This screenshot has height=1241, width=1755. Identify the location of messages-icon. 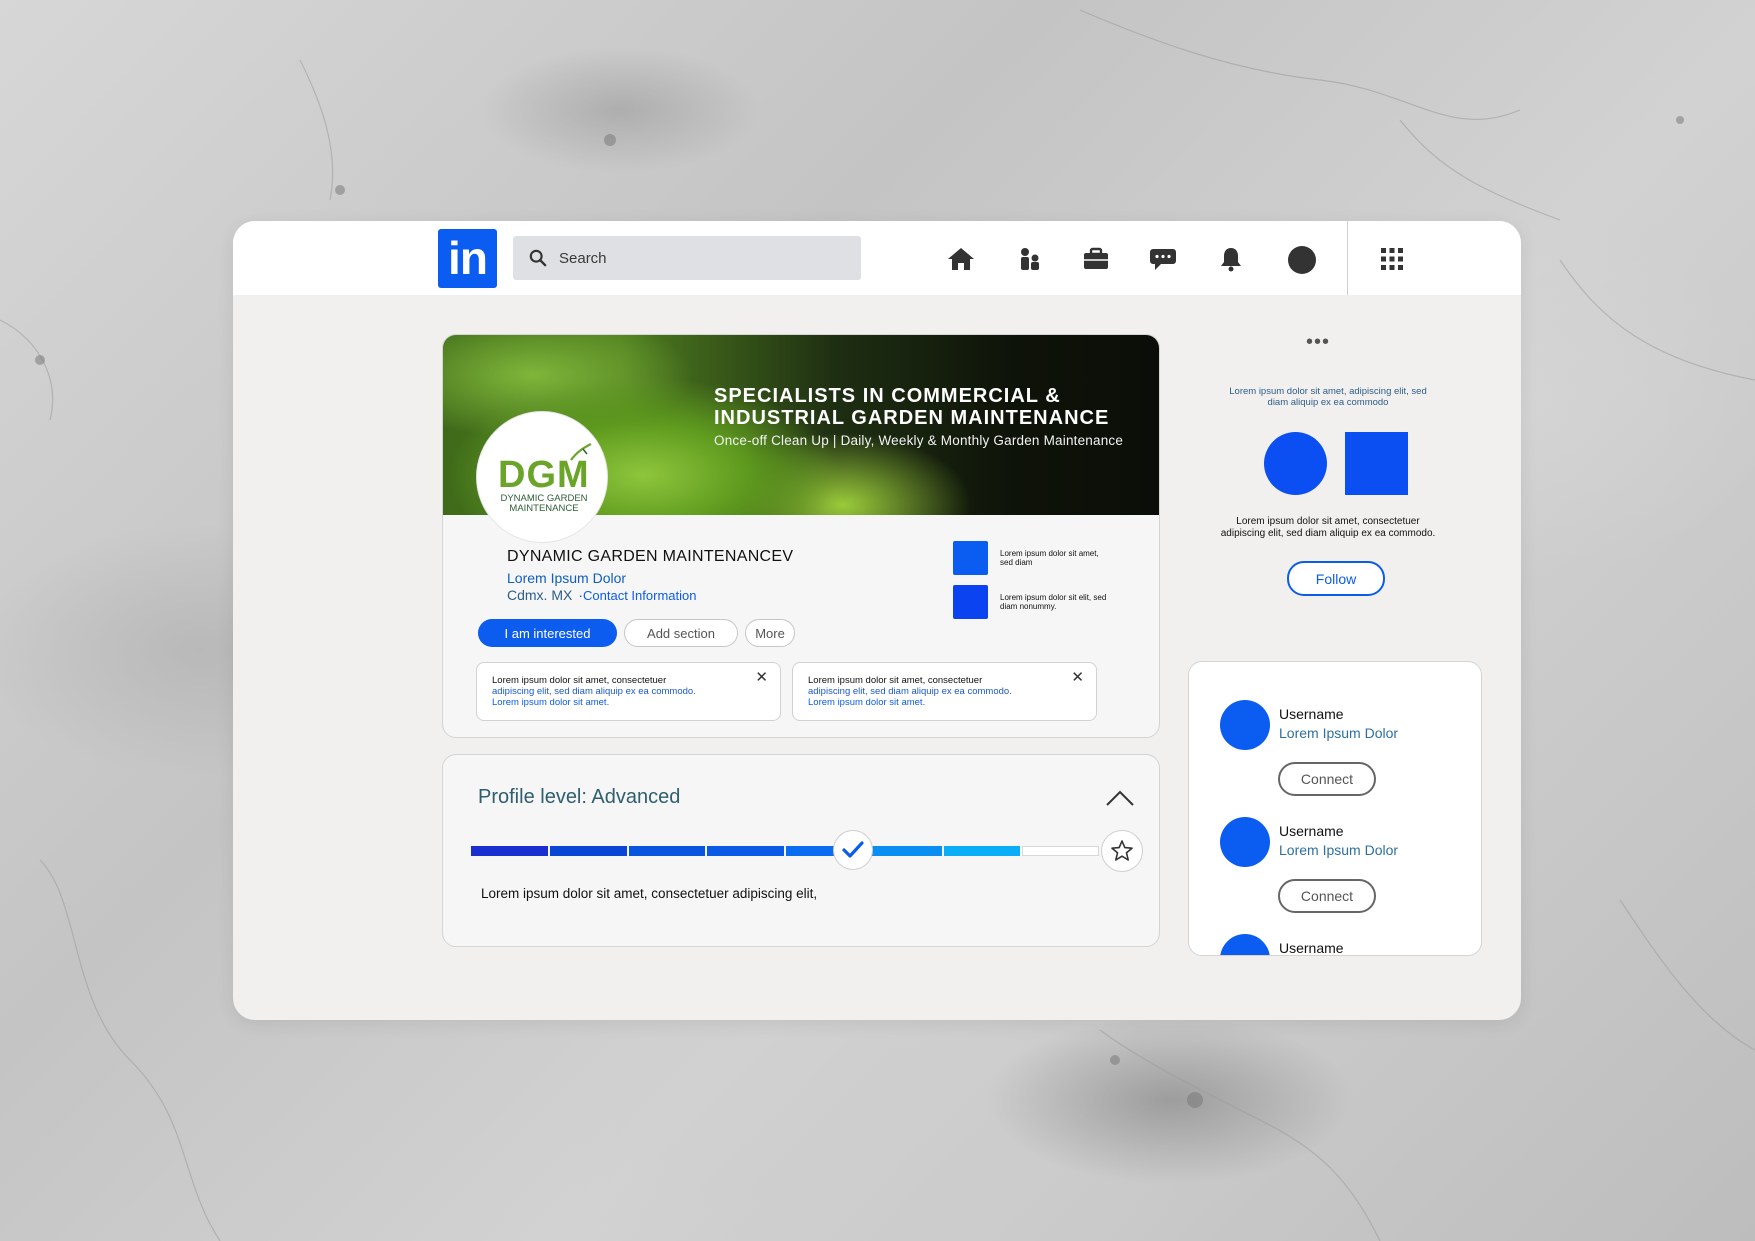
(1163, 259).